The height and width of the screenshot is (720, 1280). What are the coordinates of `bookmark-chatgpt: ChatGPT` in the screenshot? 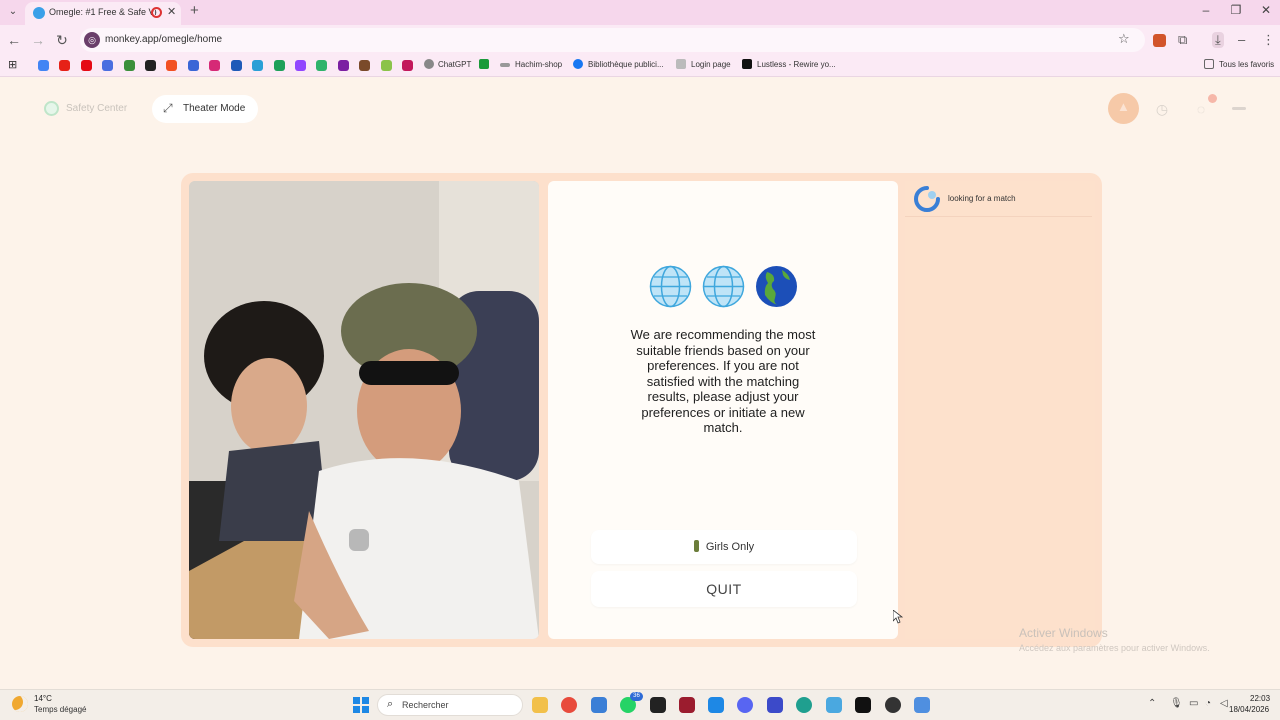 It's located at (454, 64).